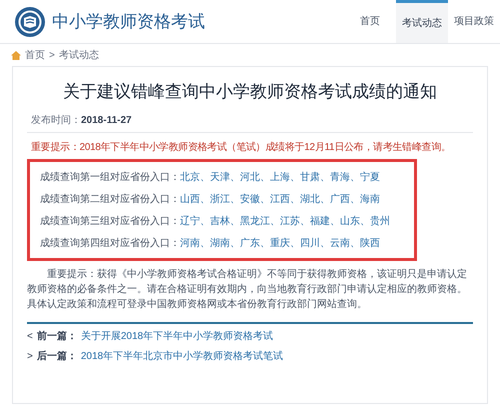 This screenshot has width=500, height=411. Describe the element at coordinates (241, 148) in the screenshot. I see `notice-text: 重要提示：2018年下半年中小学教师资格考试（笔试）成绩将于12月11日公布，请考生错峰查询。` at that location.